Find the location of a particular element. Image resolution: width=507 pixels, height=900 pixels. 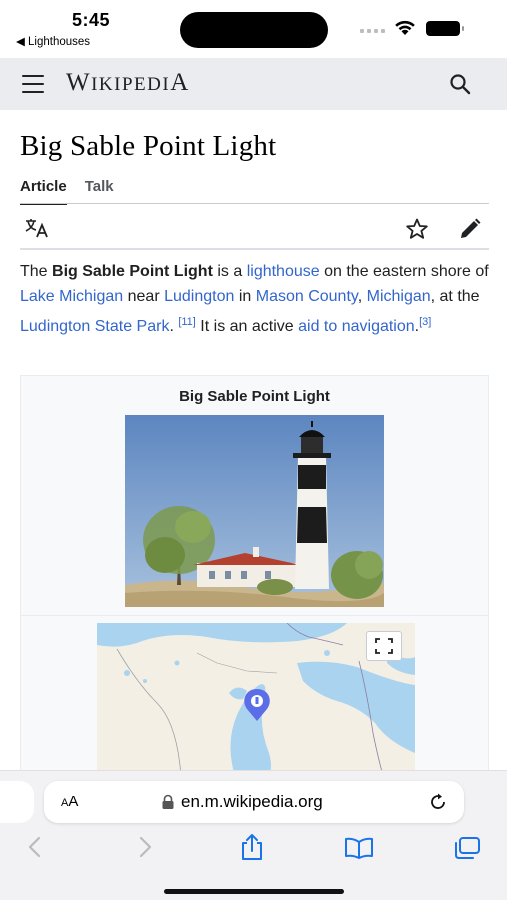

wikipedia-wordmark: WIKIPEDIA is located at coordinates (128, 83).